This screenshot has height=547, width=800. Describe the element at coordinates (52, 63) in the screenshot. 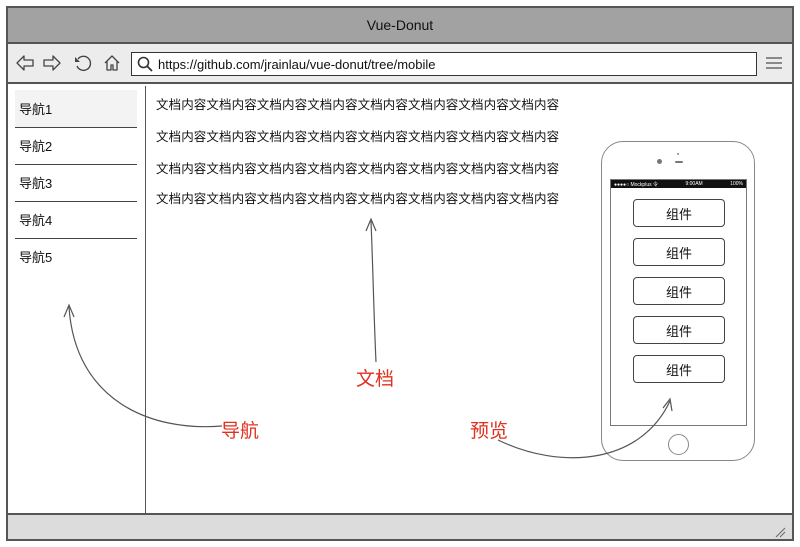

I see `forward-icon` at that location.